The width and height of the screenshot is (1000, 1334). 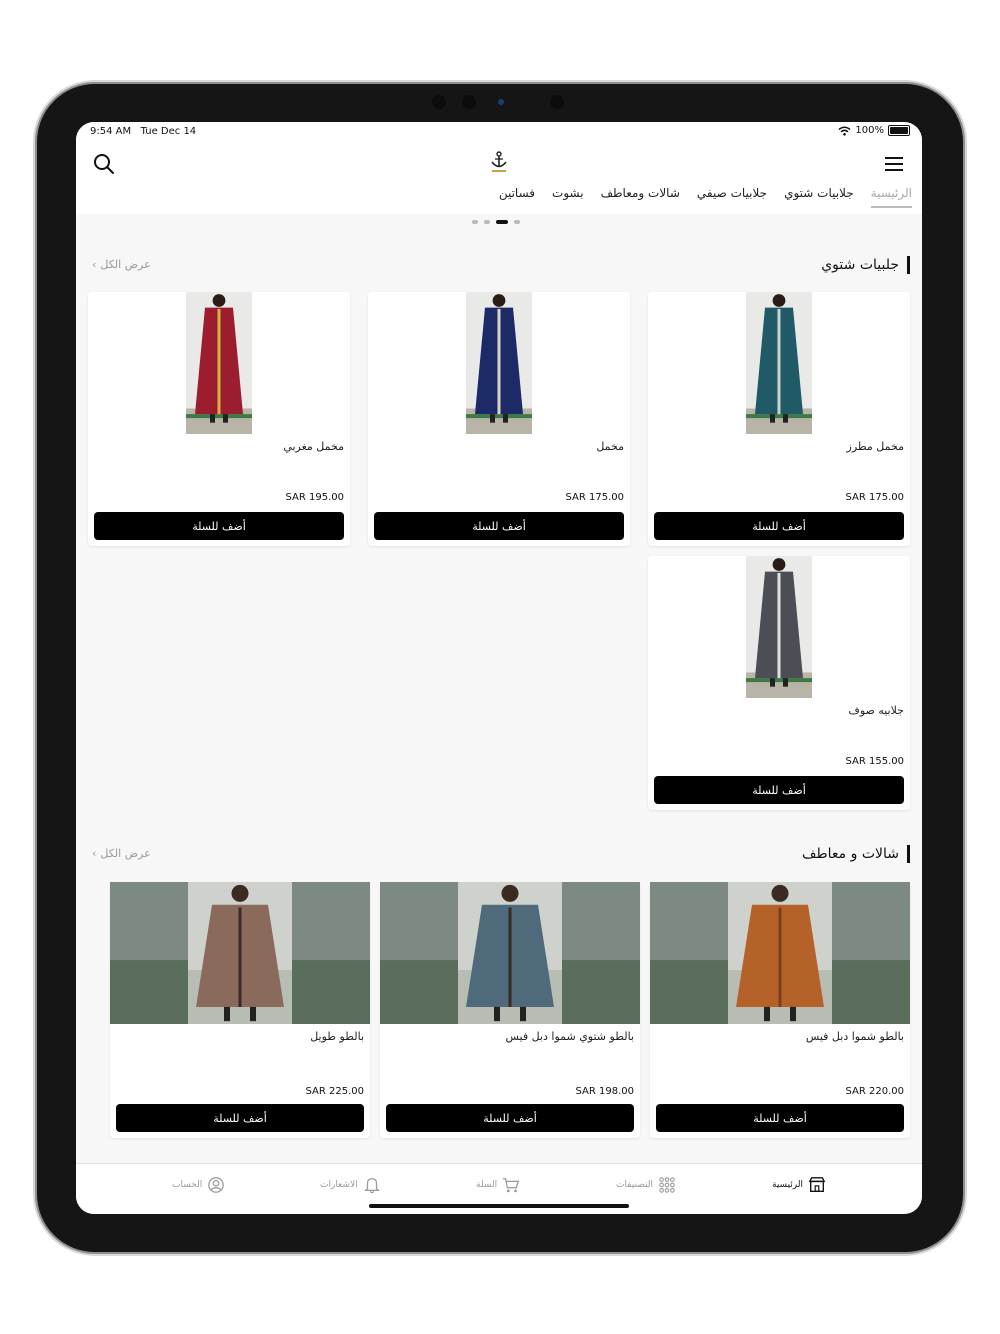 I want to click on product-price: SAR 220.00, so click(x=875, y=1091).